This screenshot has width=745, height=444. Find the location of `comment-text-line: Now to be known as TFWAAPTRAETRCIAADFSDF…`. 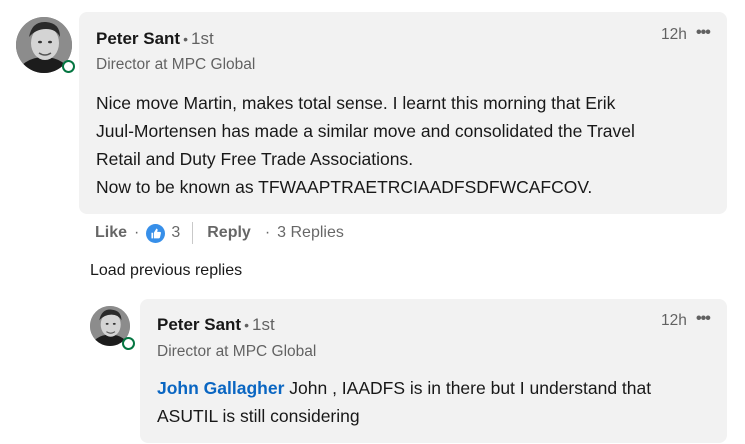

comment-text-line: Now to be known as TFWAAPTRAETRCIAADFSDF… is located at coordinates (344, 187).